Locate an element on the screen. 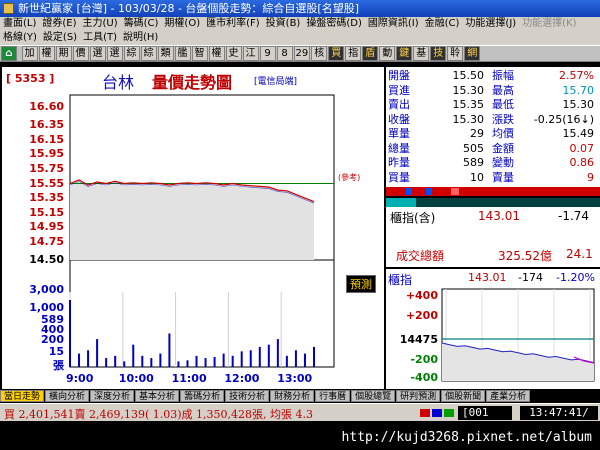 This screenshot has width=600, height=450. toolbar-button: 聆 is located at coordinates (455, 53).